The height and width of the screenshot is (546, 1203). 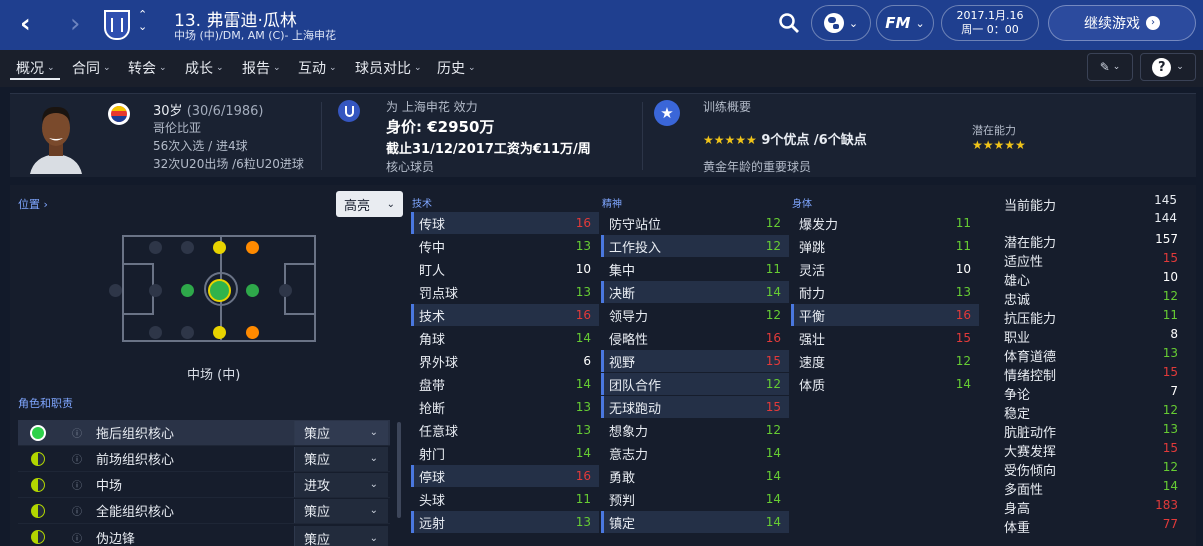 I want to click on attribute-row: 决断 14, so click(x=695, y=292).